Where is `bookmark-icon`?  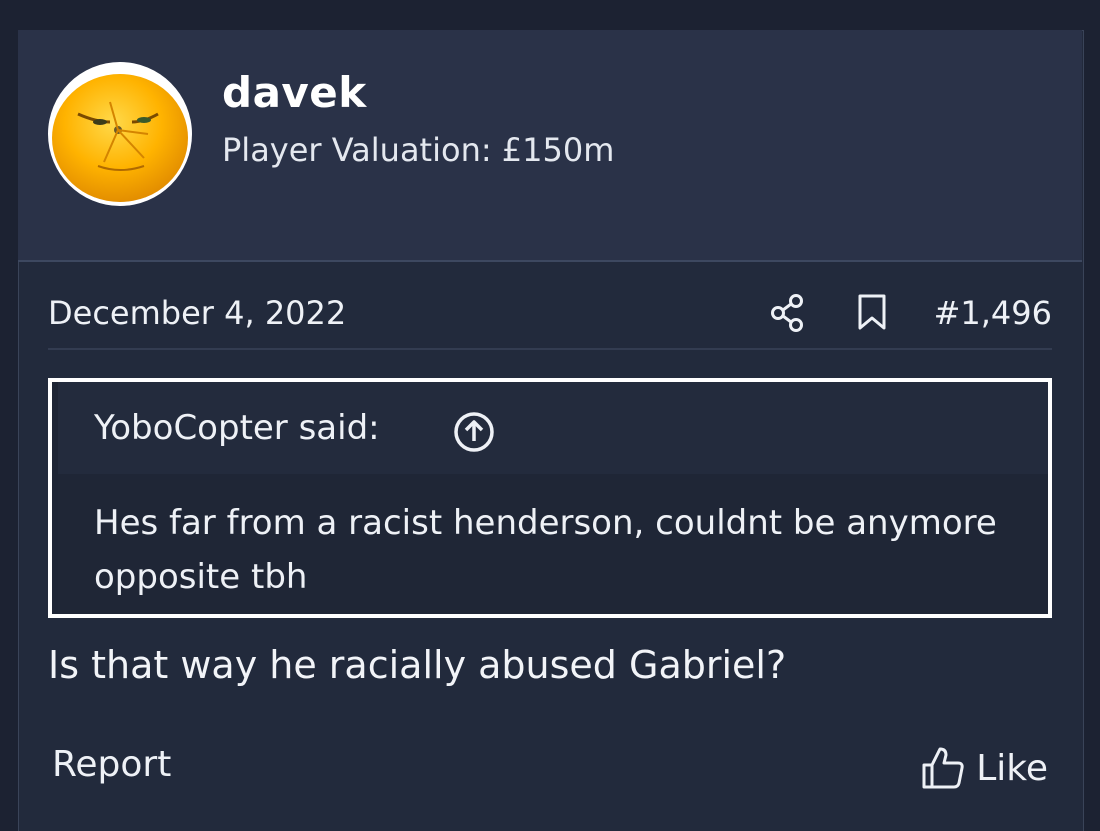 bookmark-icon is located at coordinates (872, 312).